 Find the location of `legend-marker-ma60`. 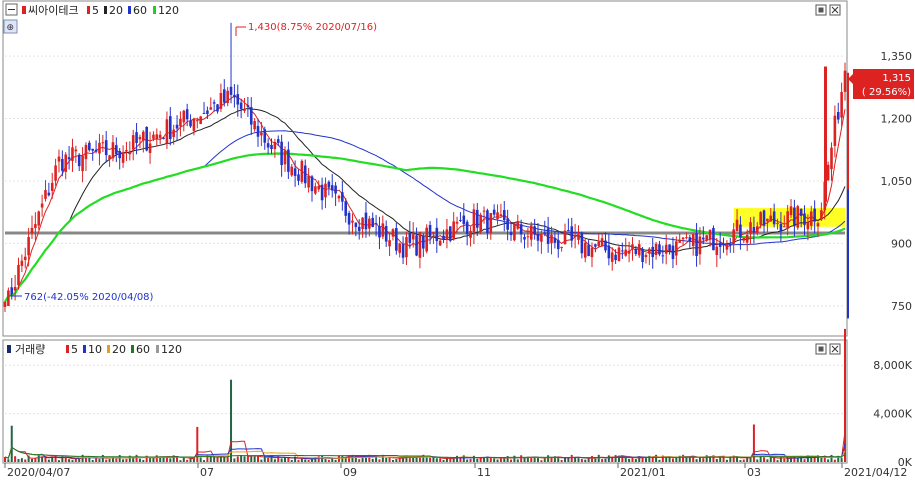

legend-marker-ma60 is located at coordinates (129, 10).